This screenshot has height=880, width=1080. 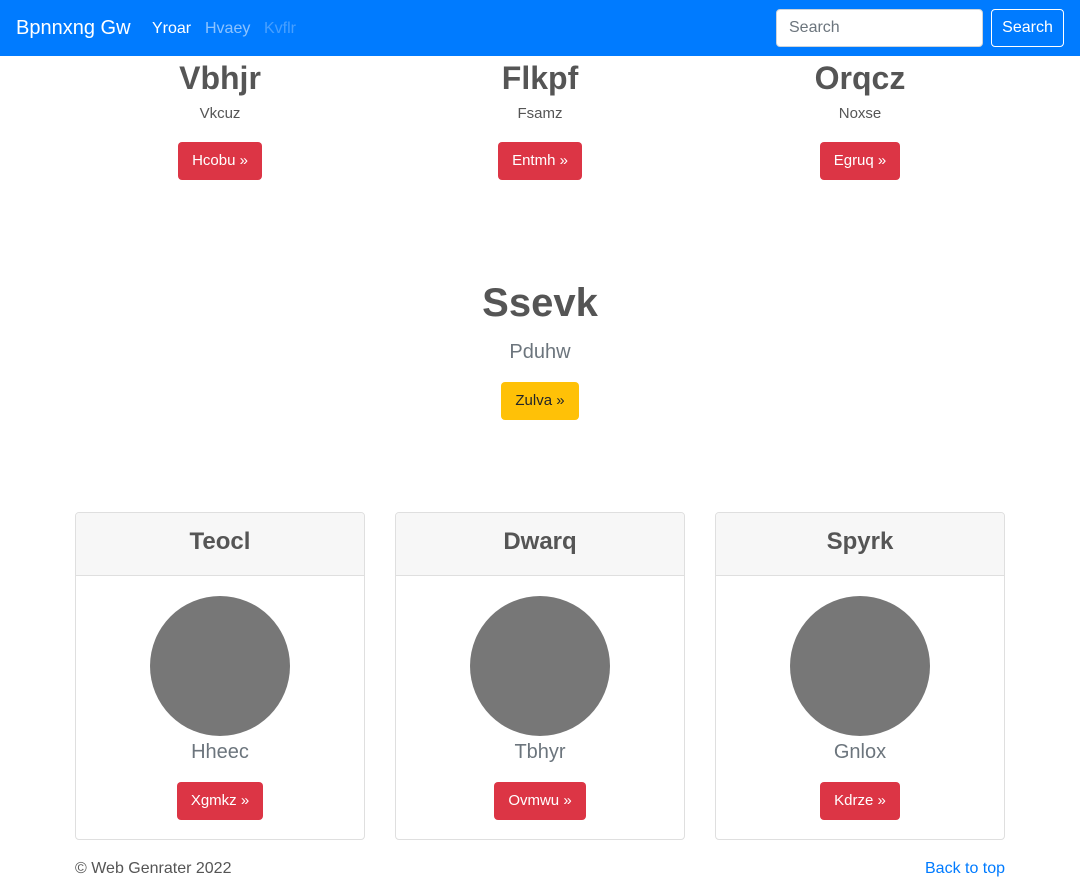 What do you see at coordinates (153, 868) in the screenshot?
I see `footer-copyright: © Web Genrater 2022` at bounding box center [153, 868].